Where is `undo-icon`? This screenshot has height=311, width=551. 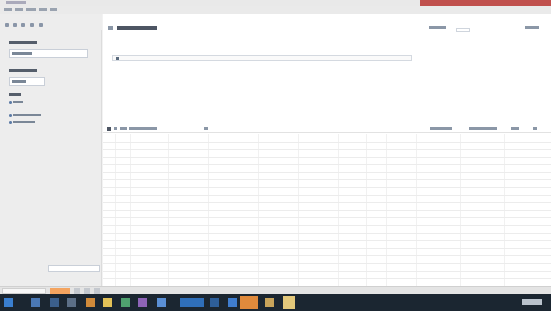 undo-icon is located at coordinates (32, 25).